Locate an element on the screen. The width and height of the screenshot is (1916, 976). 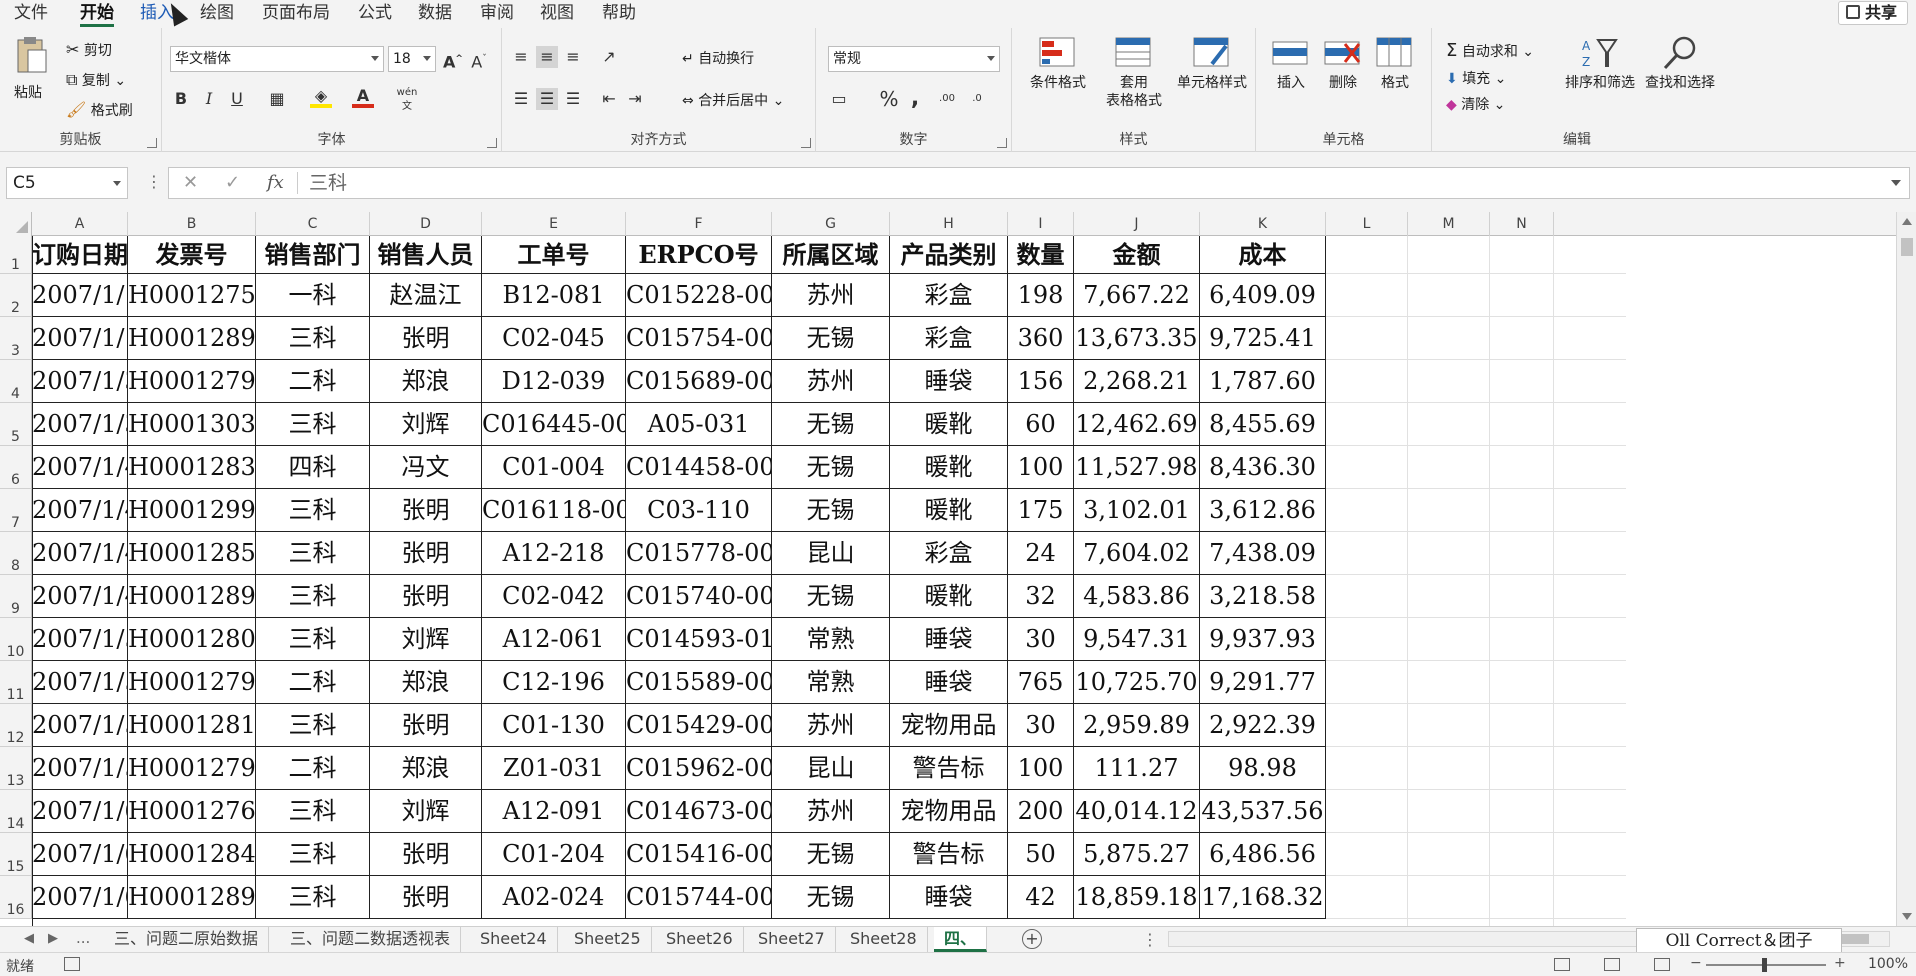
column-header-j: J is located at coordinates (1137, 224).